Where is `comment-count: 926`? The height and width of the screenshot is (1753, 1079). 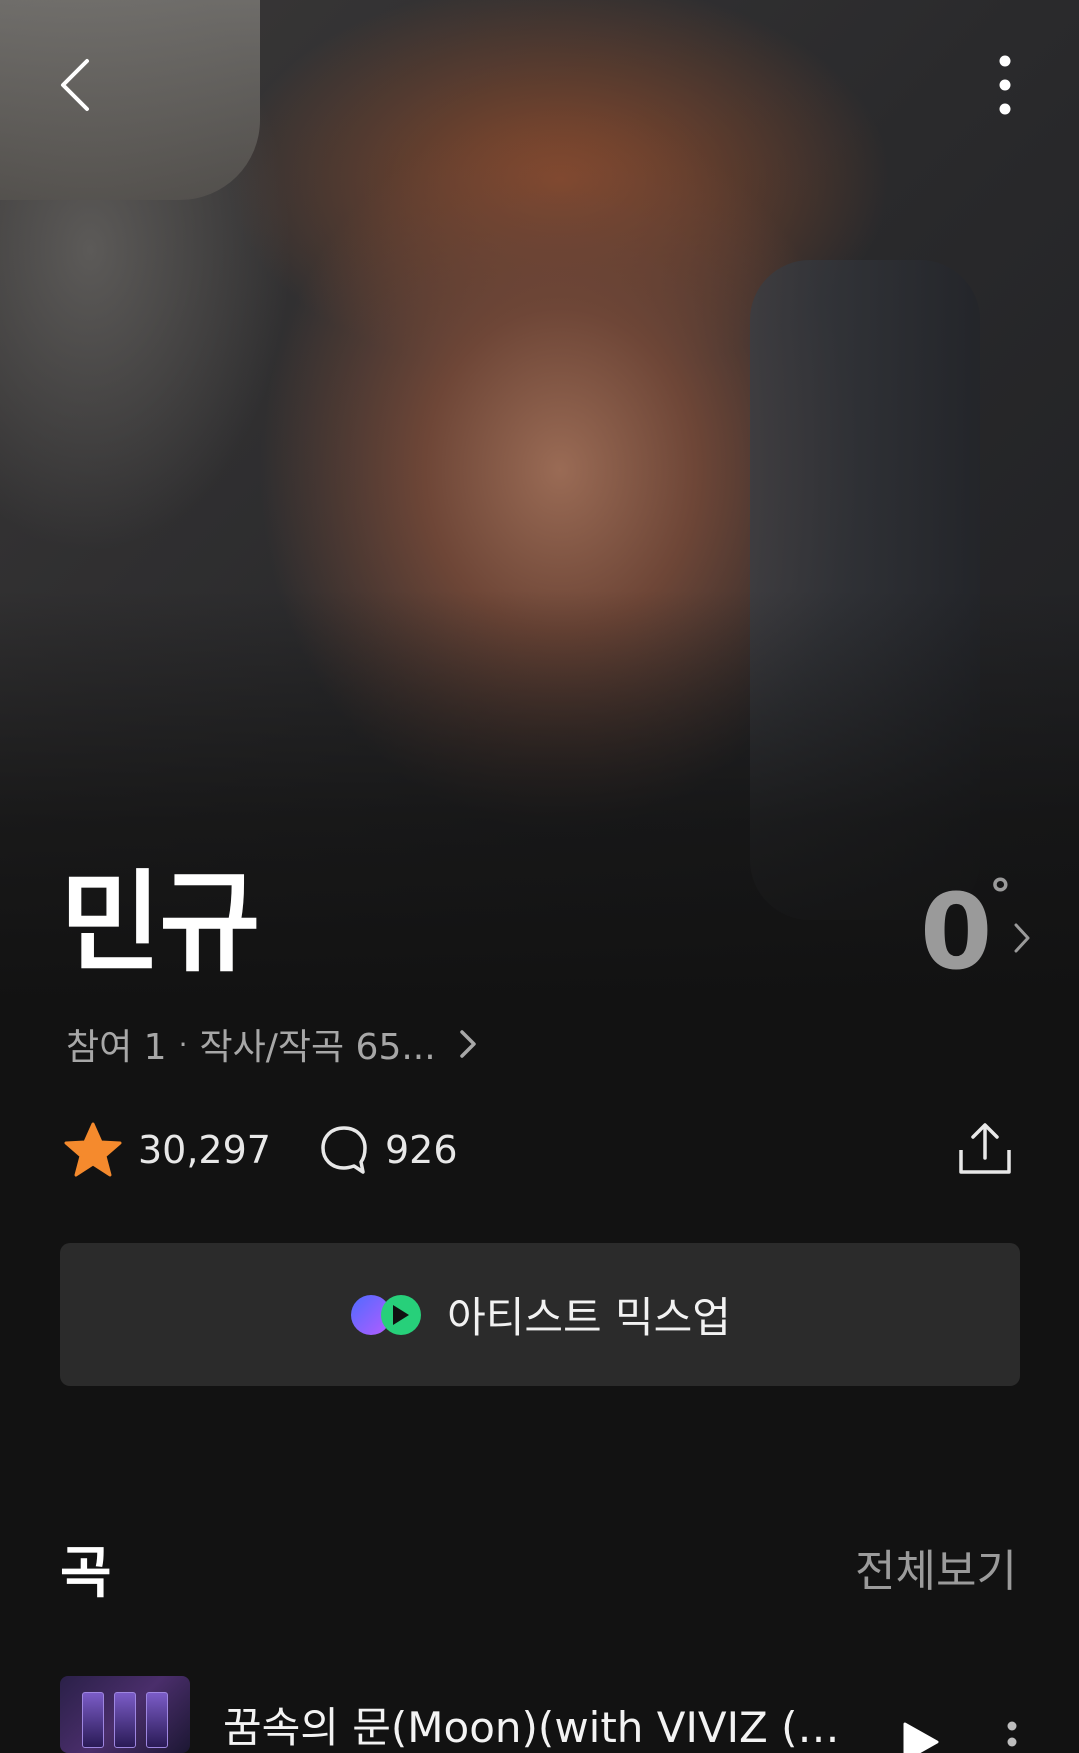 comment-count: 926 is located at coordinates (421, 1150).